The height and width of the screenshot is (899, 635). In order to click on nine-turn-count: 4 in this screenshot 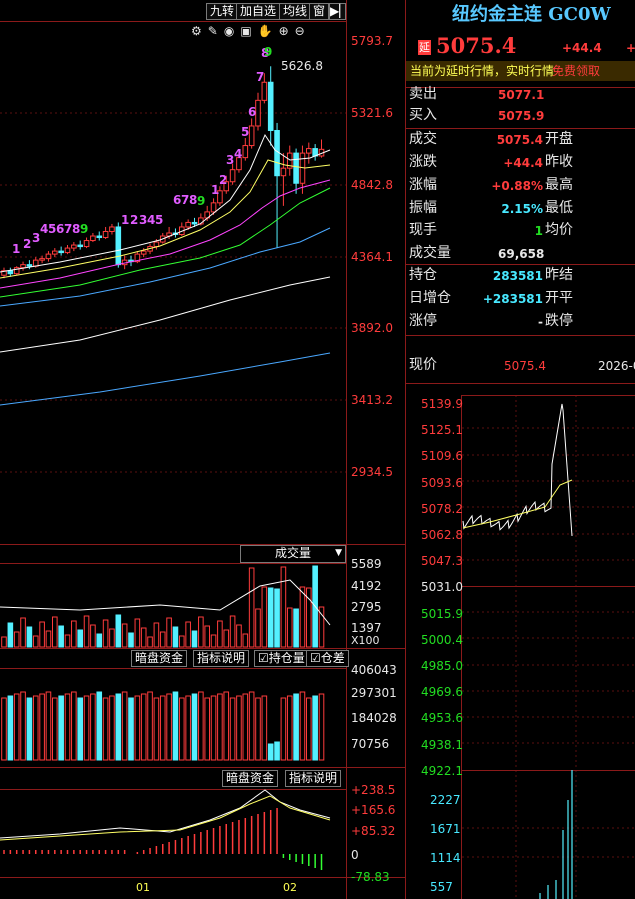, I will do `click(238, 154)`.